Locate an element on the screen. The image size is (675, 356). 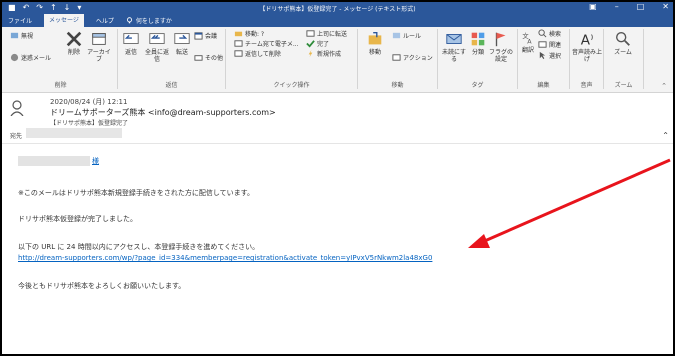
translate-button: 文A 翻訳 is located at coordinates (528, 41).